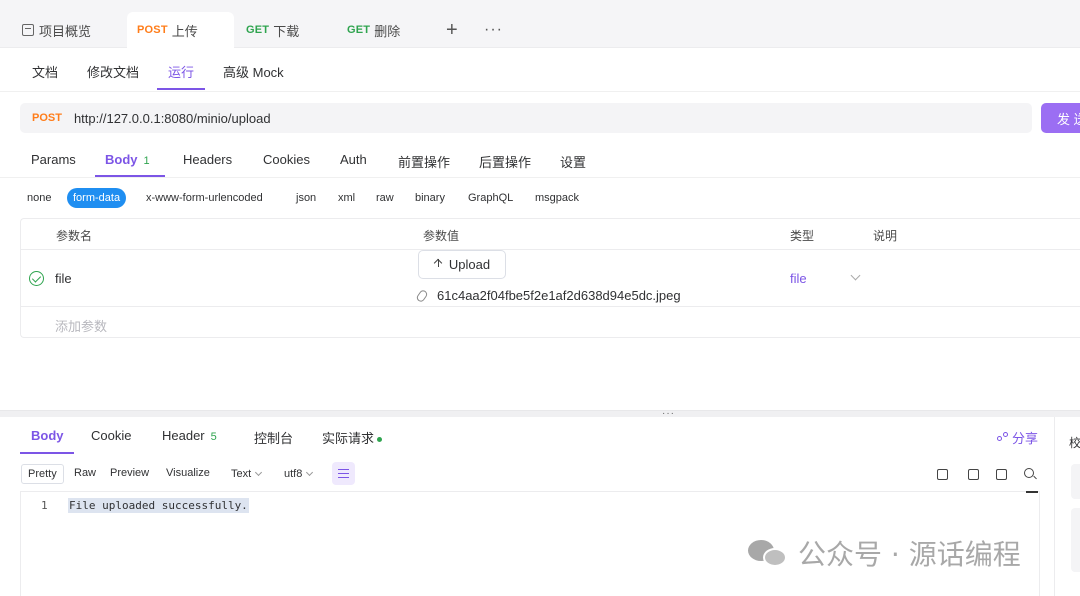  What do you see at coordinates (53, 159) in the screenshot?
I see `tab-params: Params` at bounding box center [53, 159].